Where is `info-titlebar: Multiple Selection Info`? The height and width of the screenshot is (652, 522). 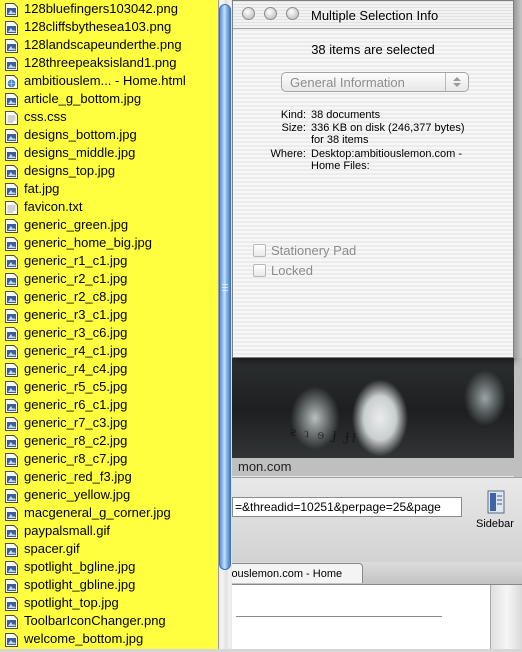 info-titlebar: Multiple Selection Info is located at coordinates (373, 15).